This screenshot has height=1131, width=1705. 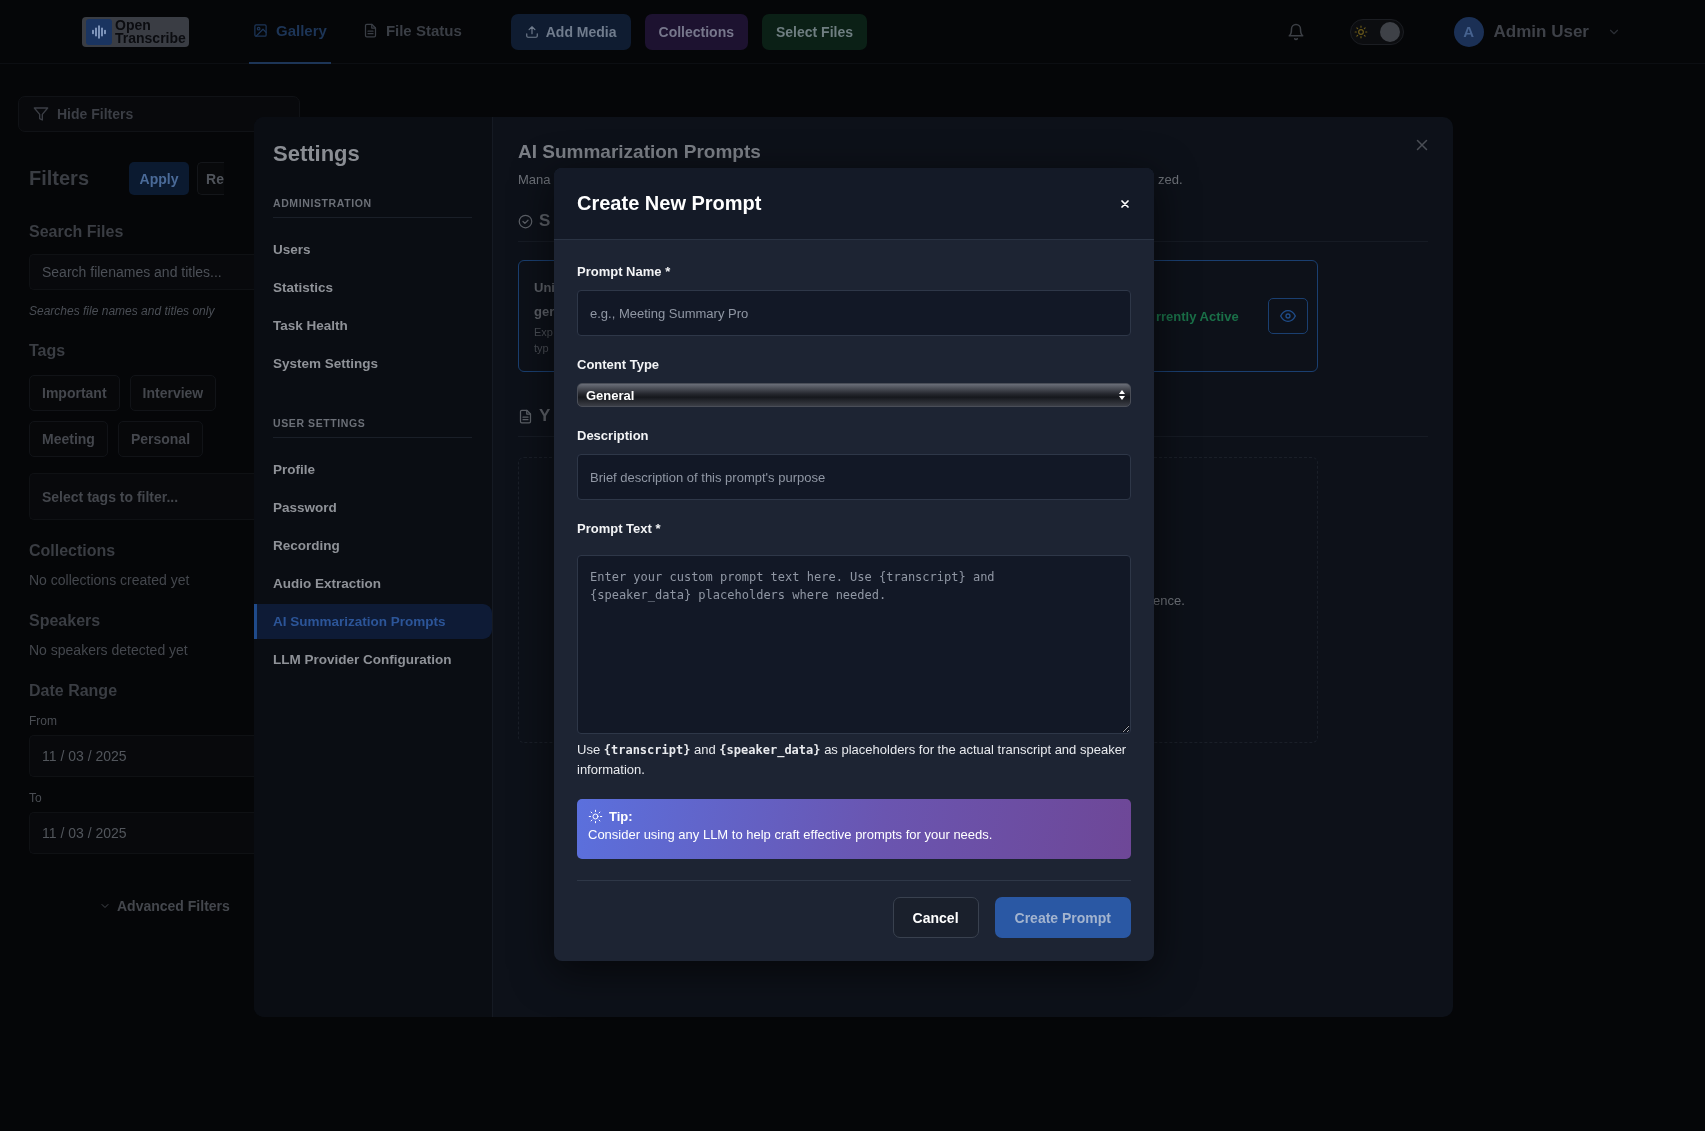 What do you see at coordinates (545, 288) in the screenshot?
I see `card-text: Uni` at bounding box center [545, 288].